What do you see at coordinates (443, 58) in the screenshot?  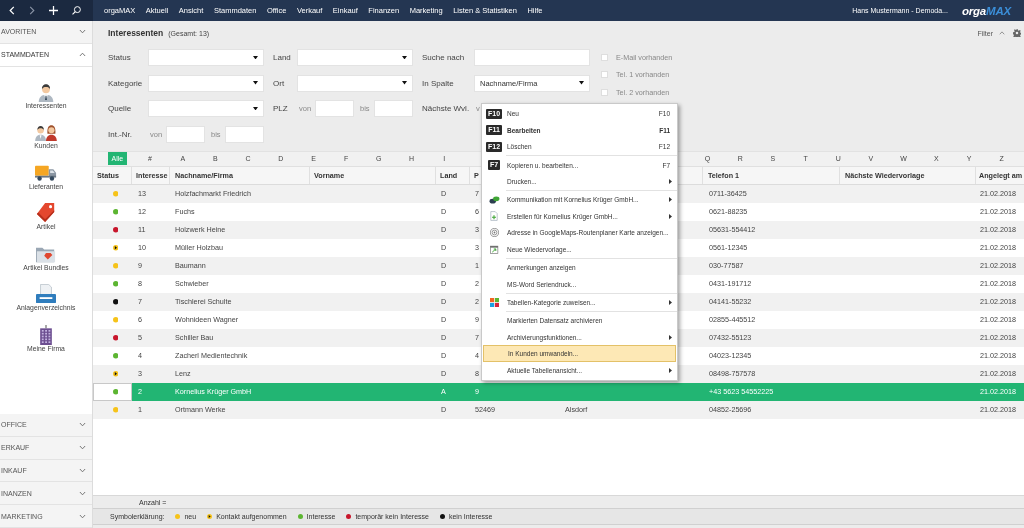 I see `field-label: Suche nach` at bounding box center [443, 58].